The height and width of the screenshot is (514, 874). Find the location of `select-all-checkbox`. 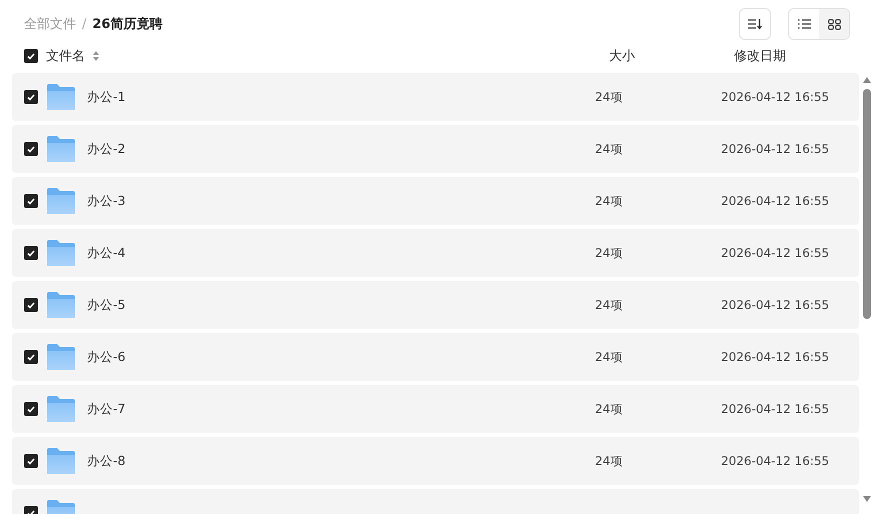

select-all-checkbox is located at coordinates (31, 56).